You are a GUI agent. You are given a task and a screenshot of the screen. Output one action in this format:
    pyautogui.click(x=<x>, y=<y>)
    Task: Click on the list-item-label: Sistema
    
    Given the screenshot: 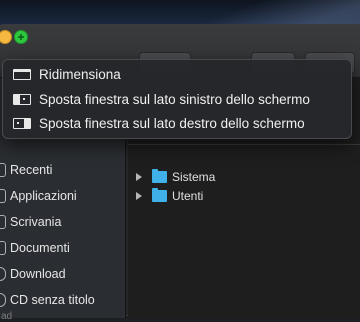 What is the action you would take?
    pyautogui.click(x=194, y=177)
    